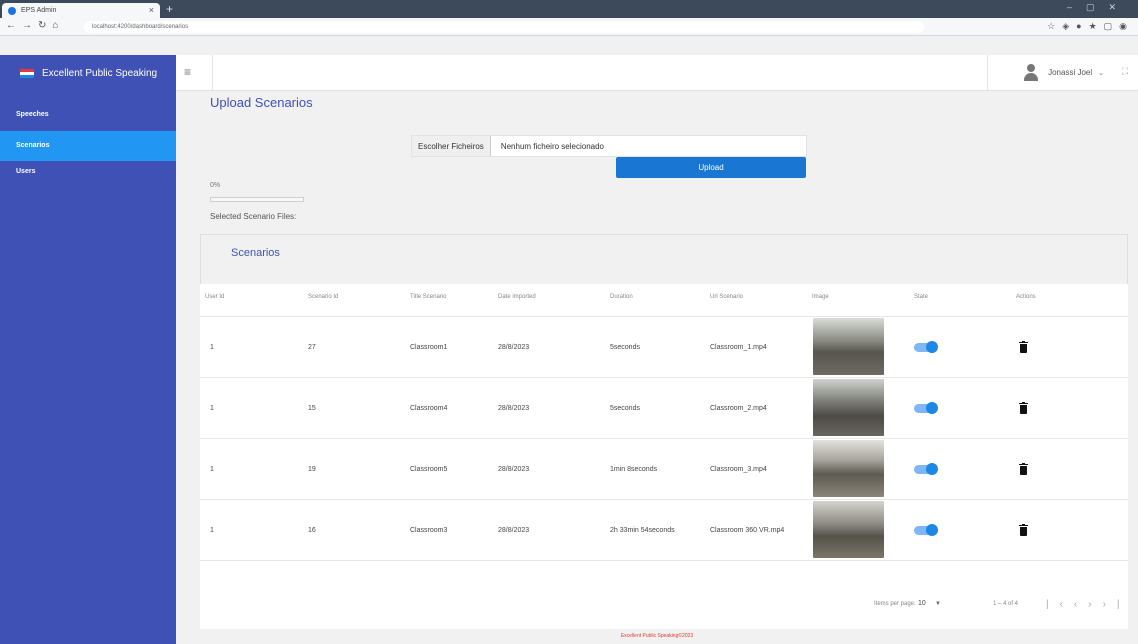 The image size is (1138, 644). What do you see at coordinates (312, 347) in the screenshot?
I see `cell-scenario-id: 27` at bounding box center [312, 347].